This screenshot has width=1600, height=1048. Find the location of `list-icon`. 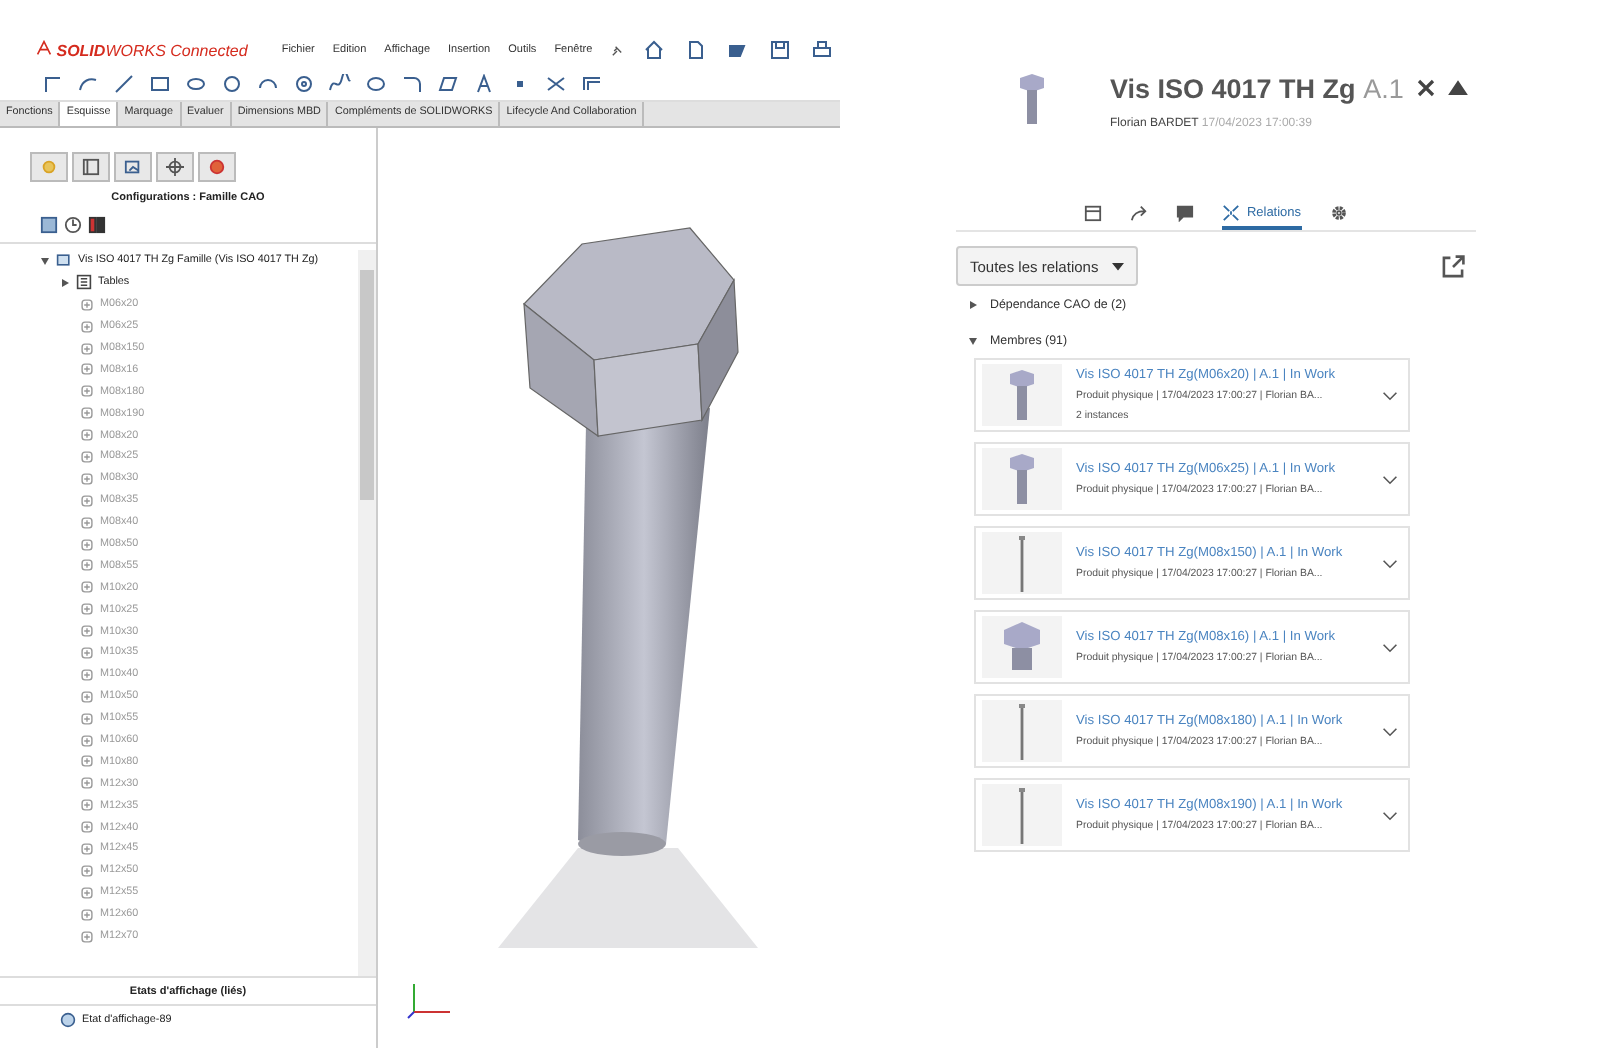

list-icon is located at coordinates (91, 167).